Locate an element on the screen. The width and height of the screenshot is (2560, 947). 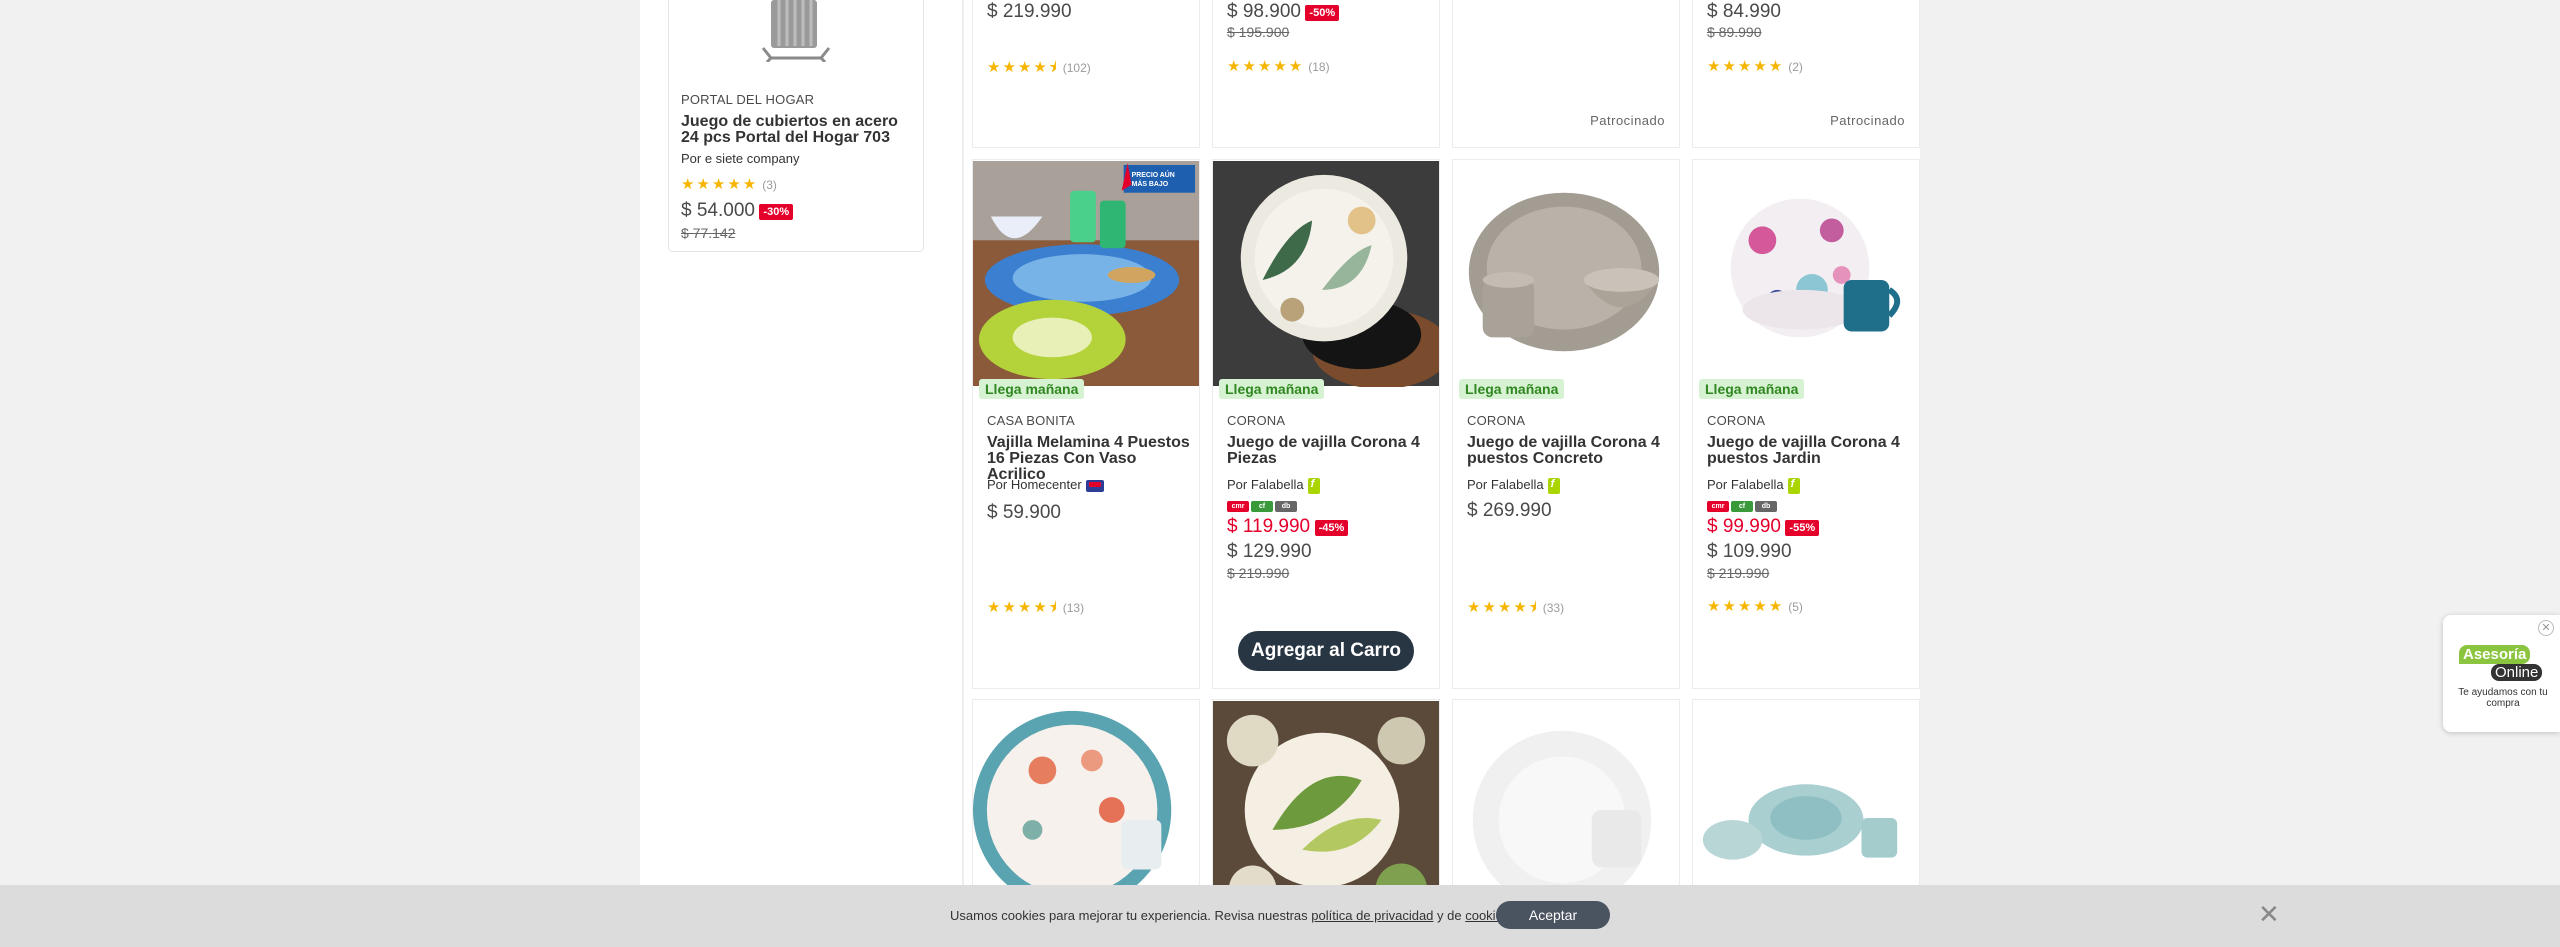
review-count: (13) is located at coordinates (1073, 608).